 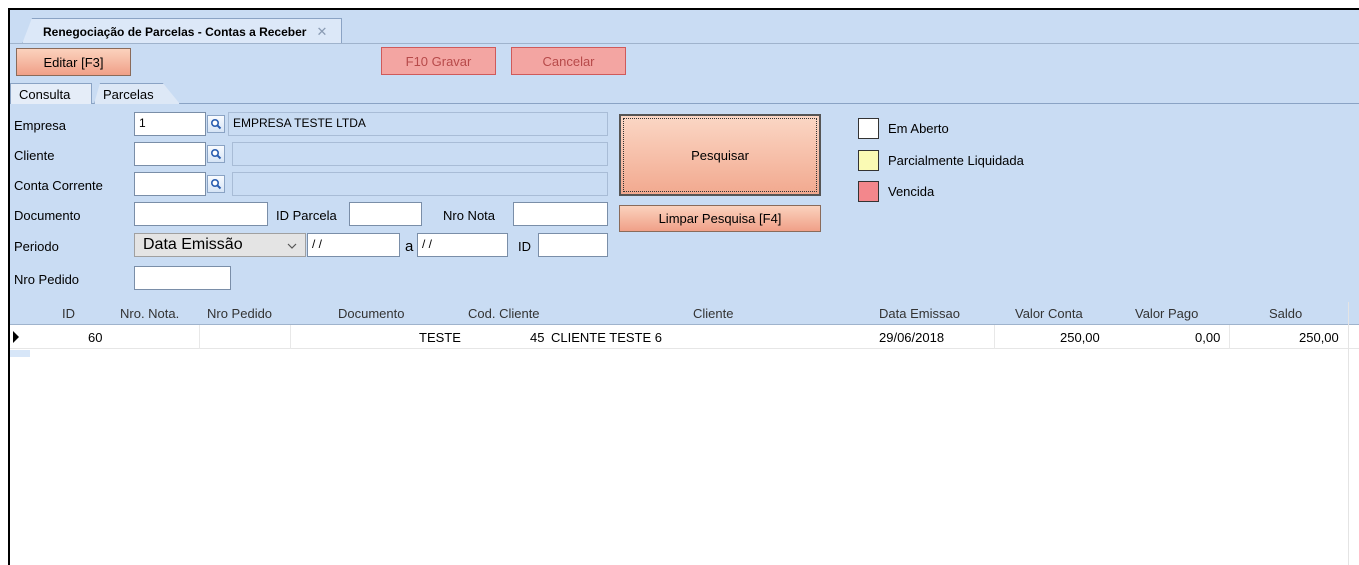 What do you see at coordinates (720, 218) in the screenshot?
I see `limpar-pesquisa-button: Limpar Pesquisa [F4]` at bounding box center [720, 218].